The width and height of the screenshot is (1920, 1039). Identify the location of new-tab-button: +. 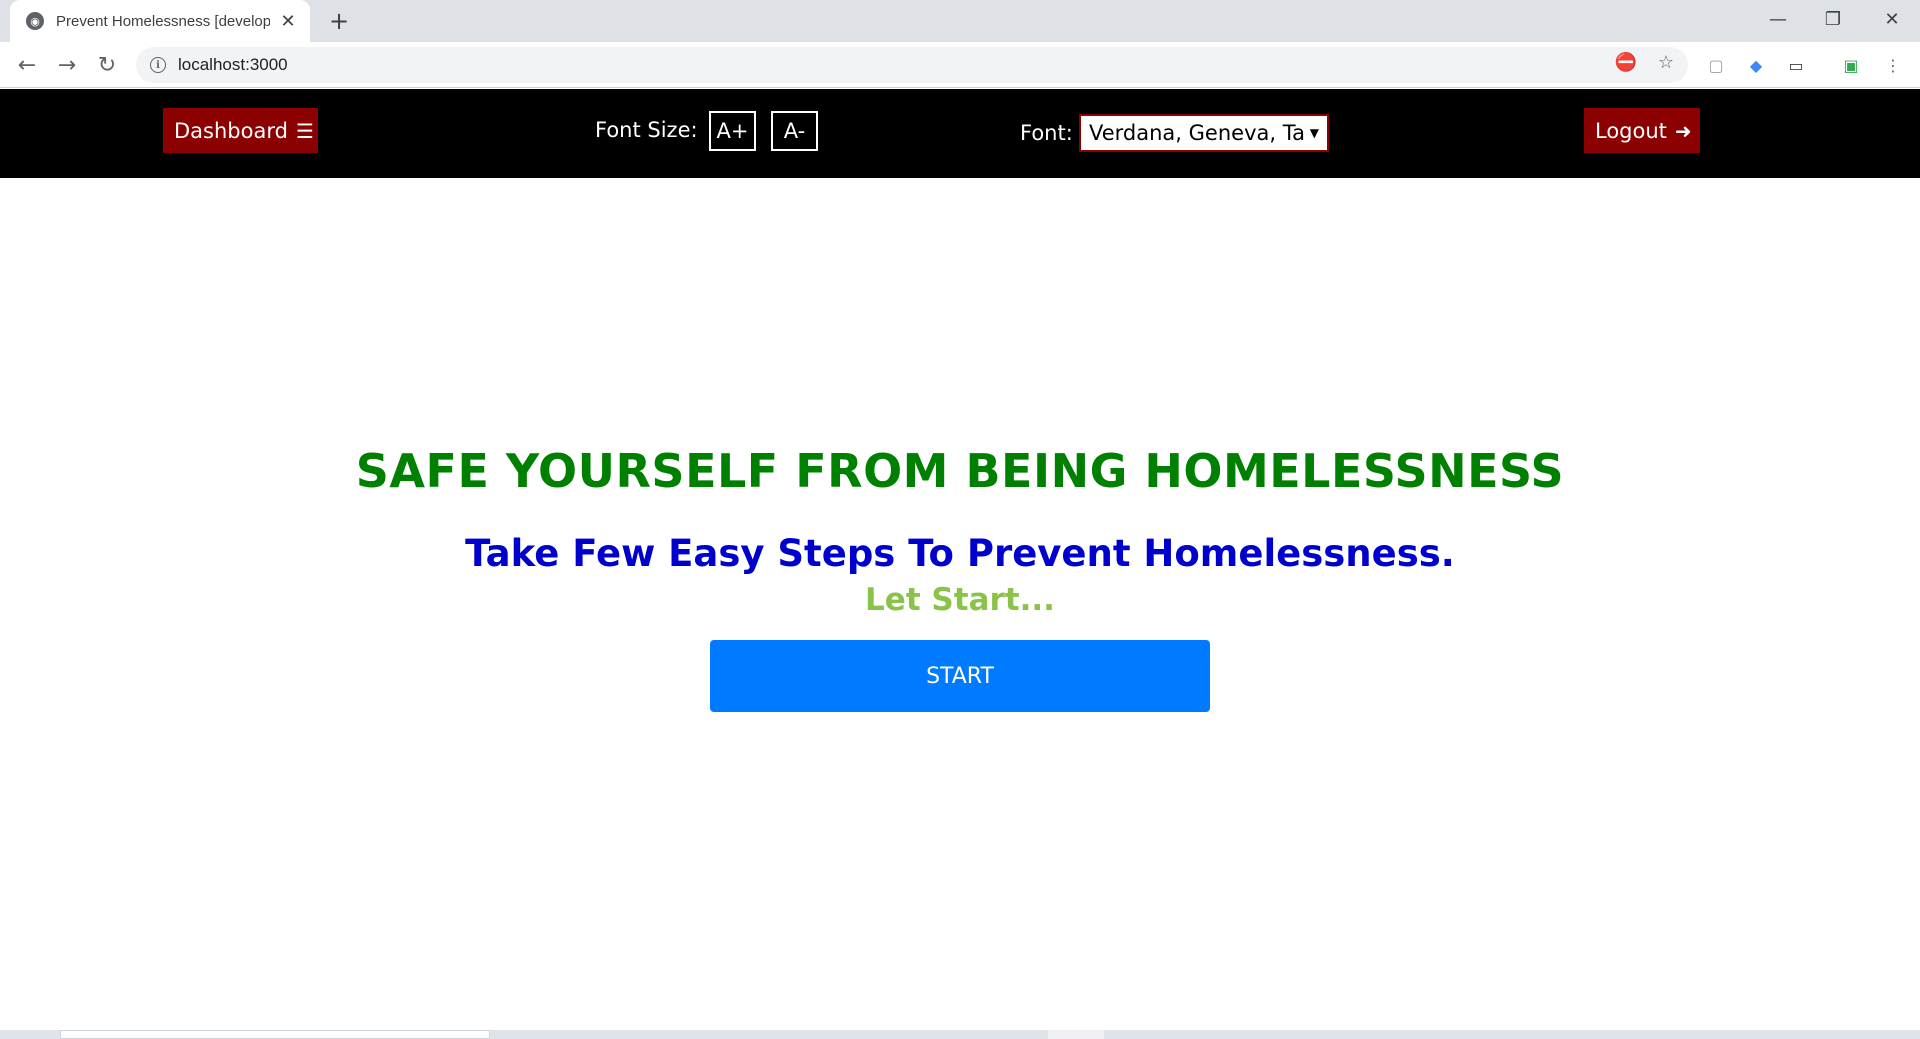
(339, 21).